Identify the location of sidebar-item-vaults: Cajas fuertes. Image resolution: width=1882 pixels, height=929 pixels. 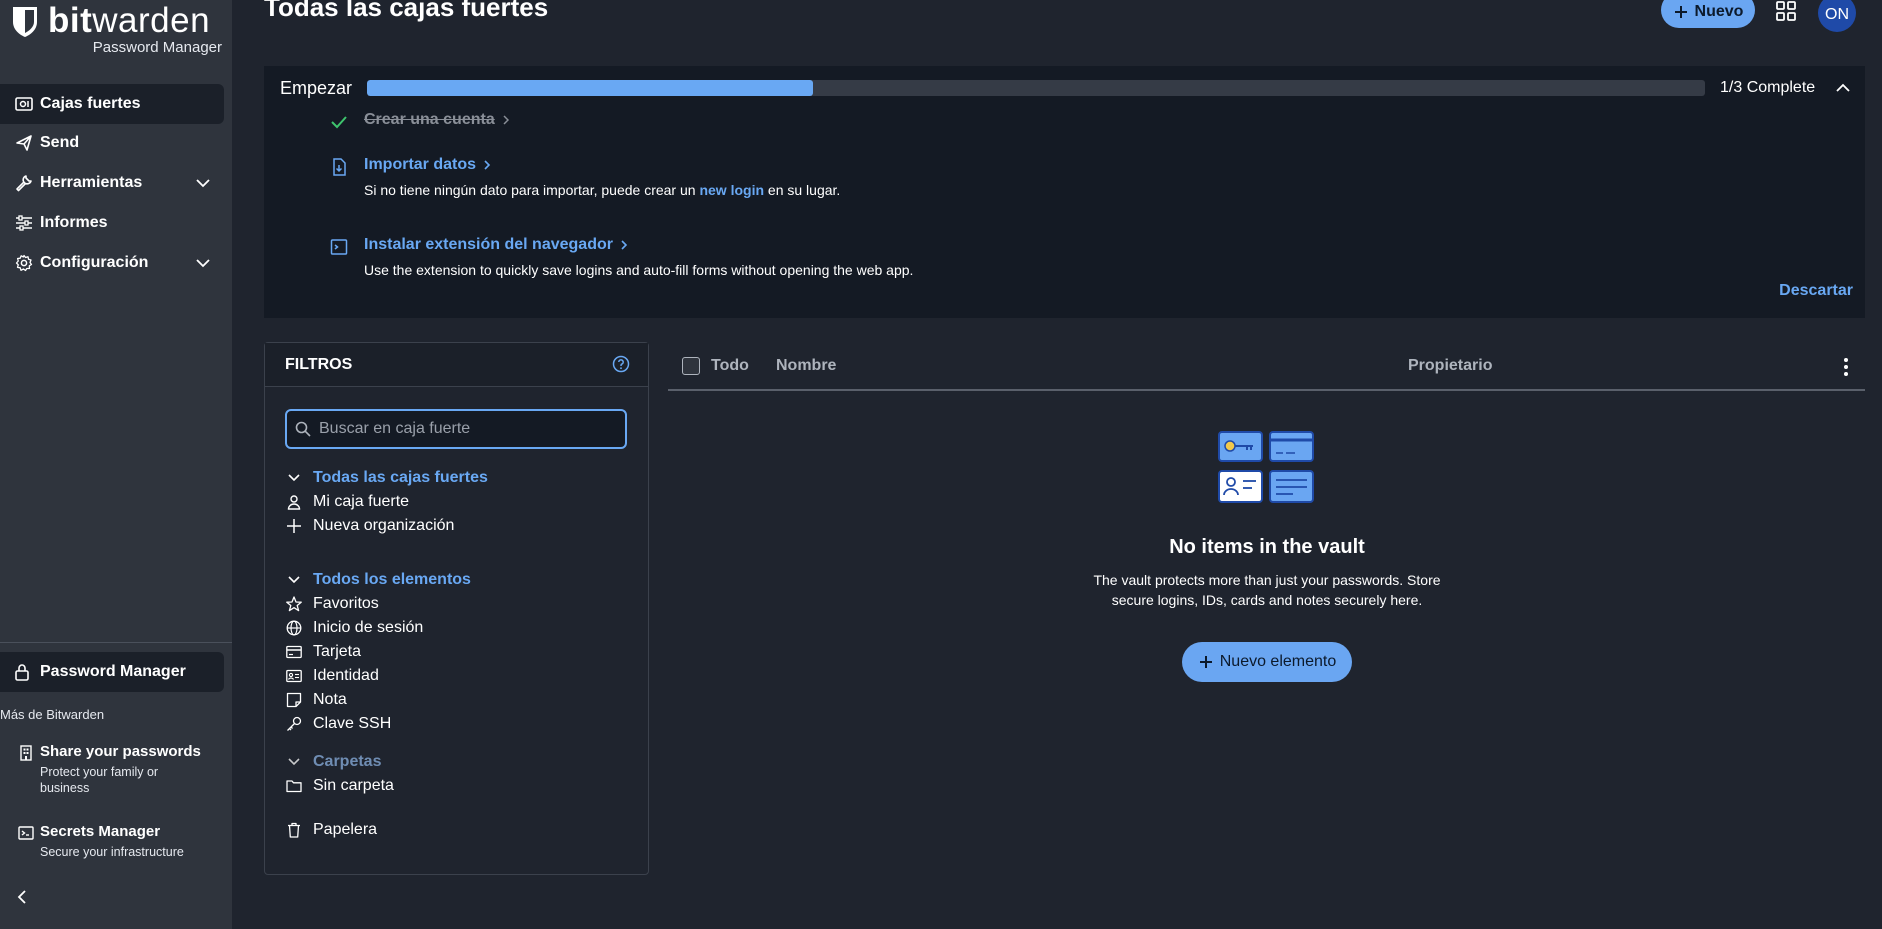
(112, 104).